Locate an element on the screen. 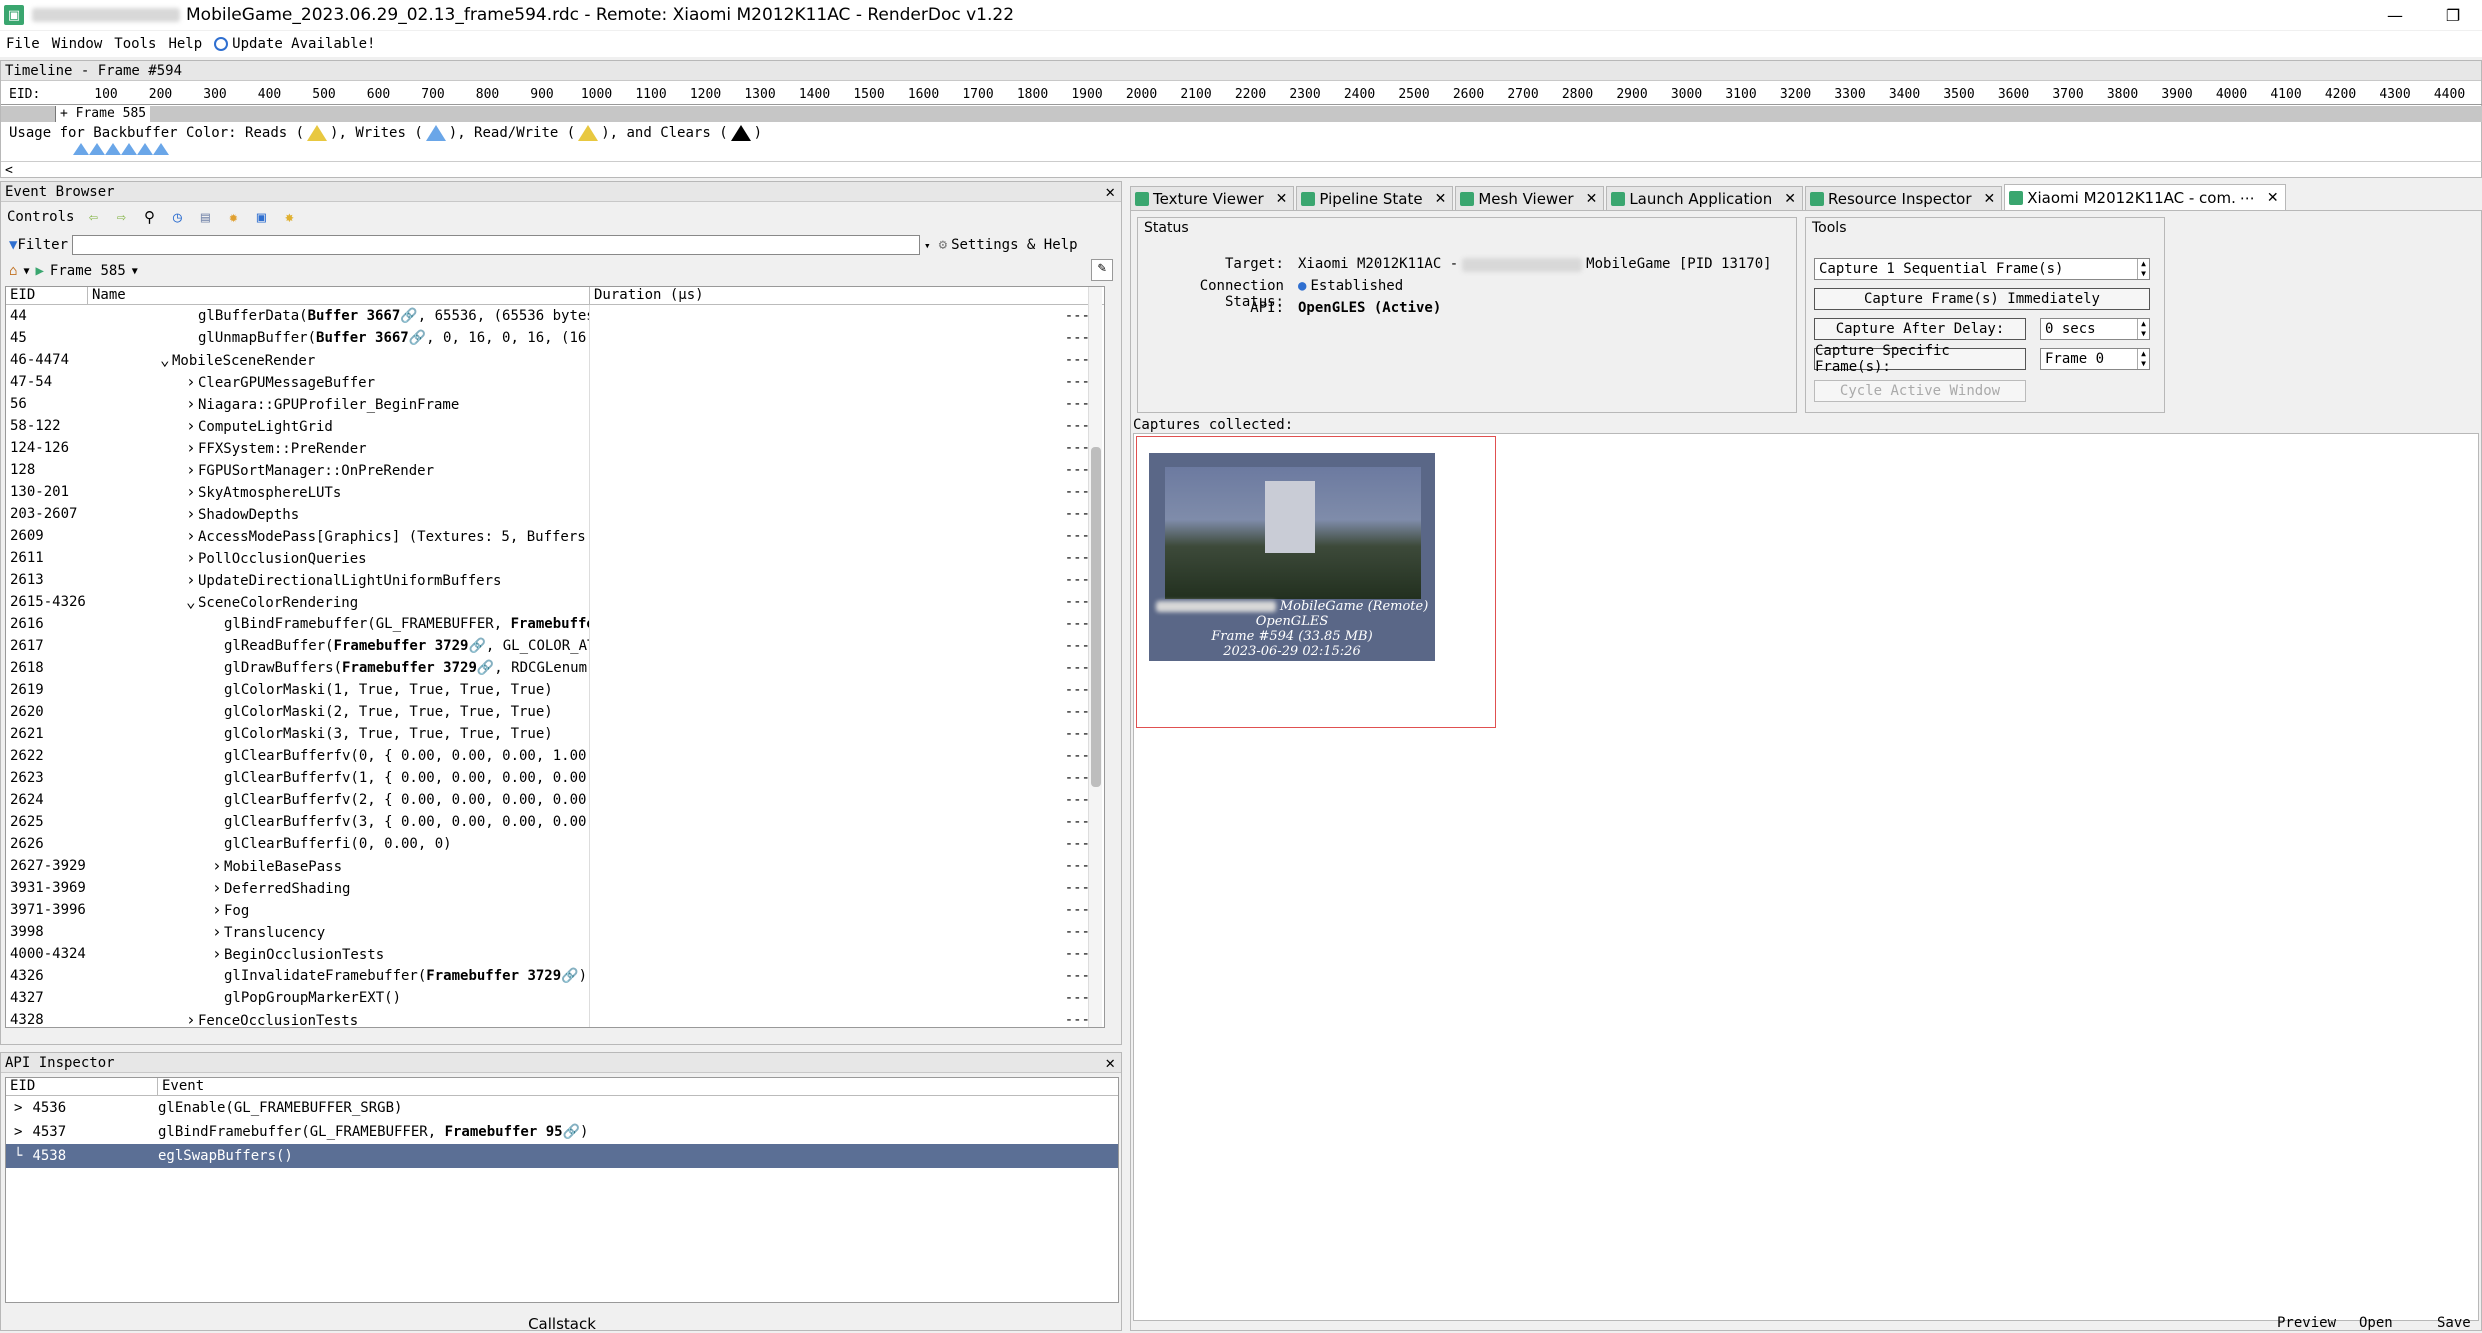 The image size is (2482, 1333). preview-button: Preview is located at coordinates (2306, 1323).